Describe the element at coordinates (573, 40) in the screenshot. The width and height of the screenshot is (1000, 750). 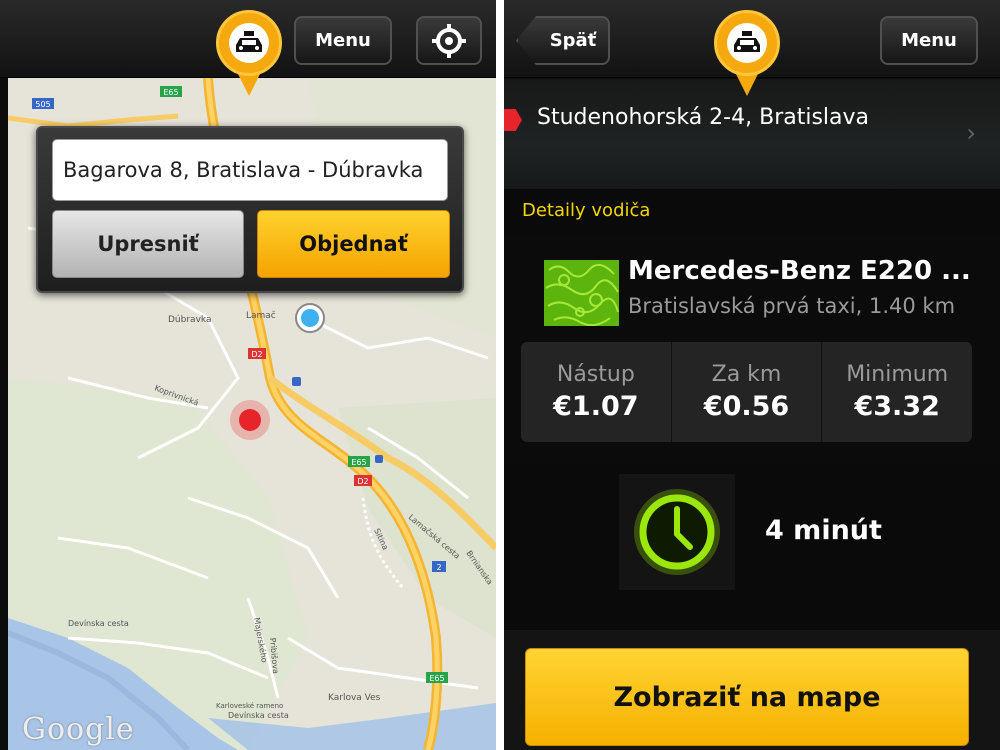
I see `back-button-label: Späť` at that location.